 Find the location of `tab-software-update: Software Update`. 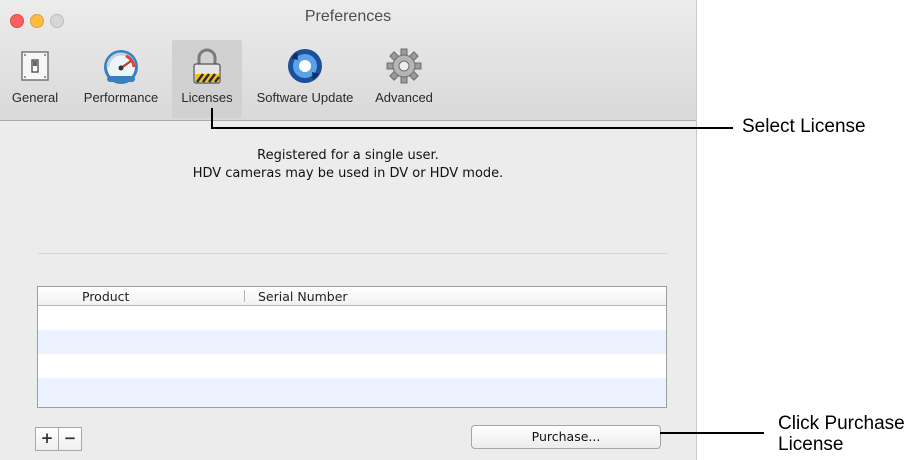

tab-software-update: Software Update is located at coordinates (305, 79).